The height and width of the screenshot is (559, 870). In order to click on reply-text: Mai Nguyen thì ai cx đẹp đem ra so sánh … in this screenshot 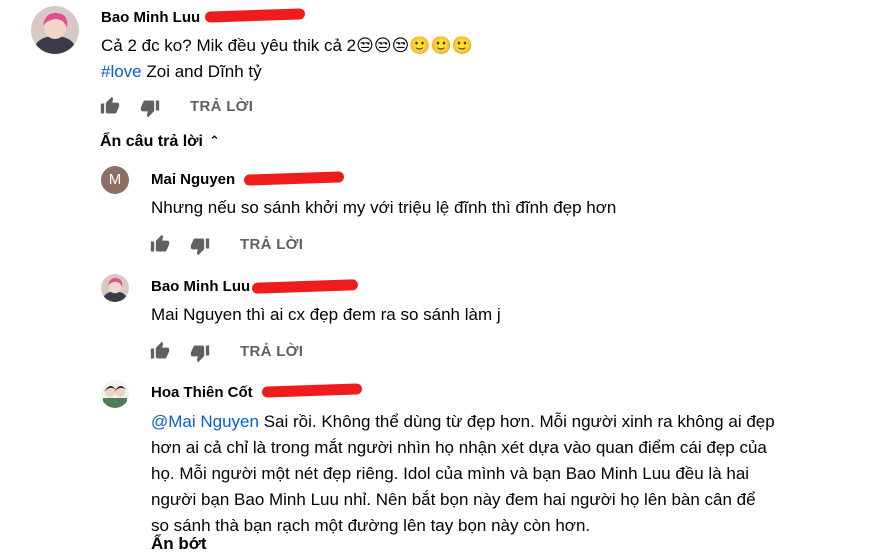, I will do `click(326, 314)`.